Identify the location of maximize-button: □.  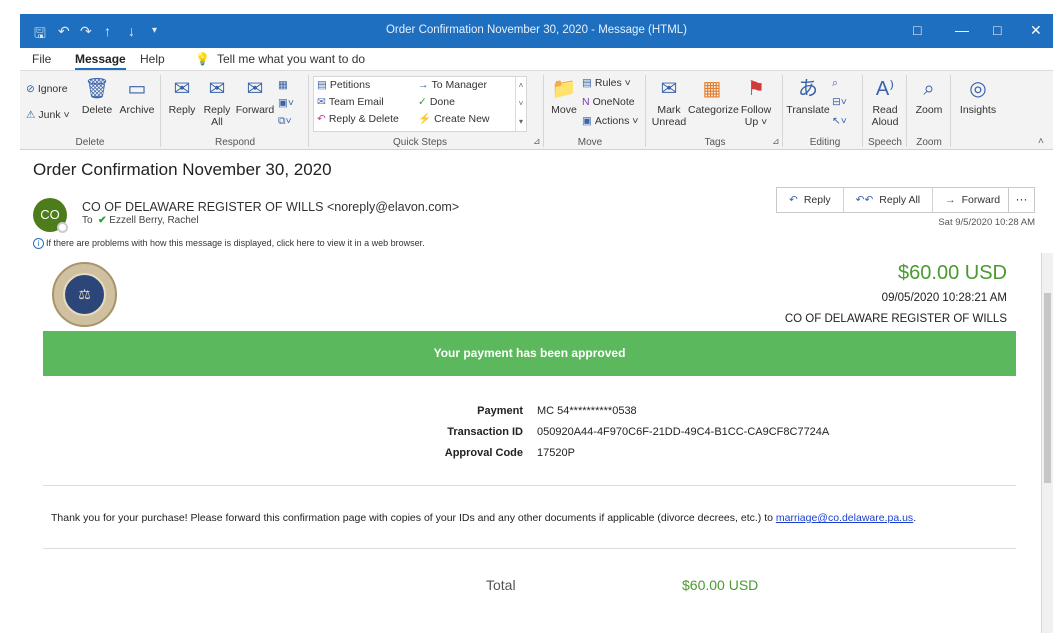
(997, 30).